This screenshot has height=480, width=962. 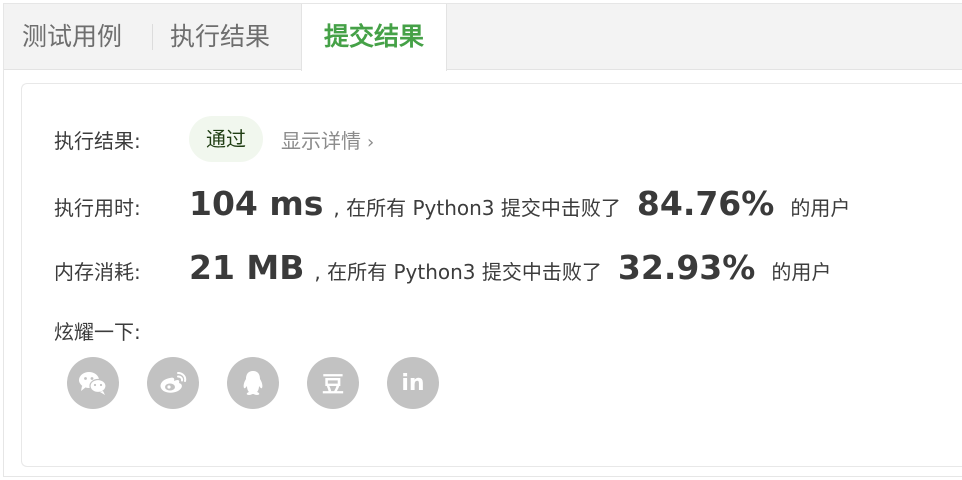 What do you see at coordinates (686, 267) in the screenshot?
I see `memory-percent: 32.93%` at bounding box center [686, 267].